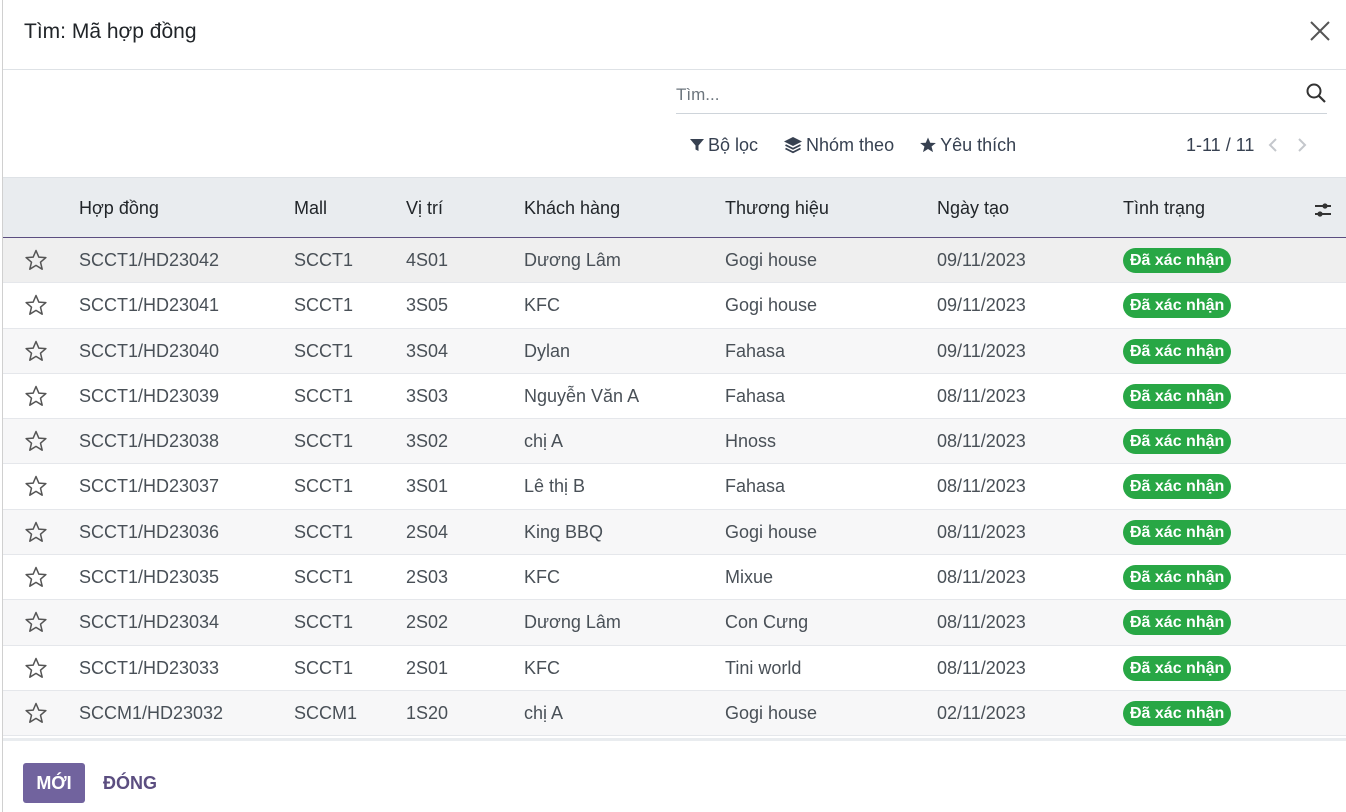  What do you see at coordinates (763, 667) in the screenshot?
I see `cell-brand: Tini world` at bounding box center [763, 667].